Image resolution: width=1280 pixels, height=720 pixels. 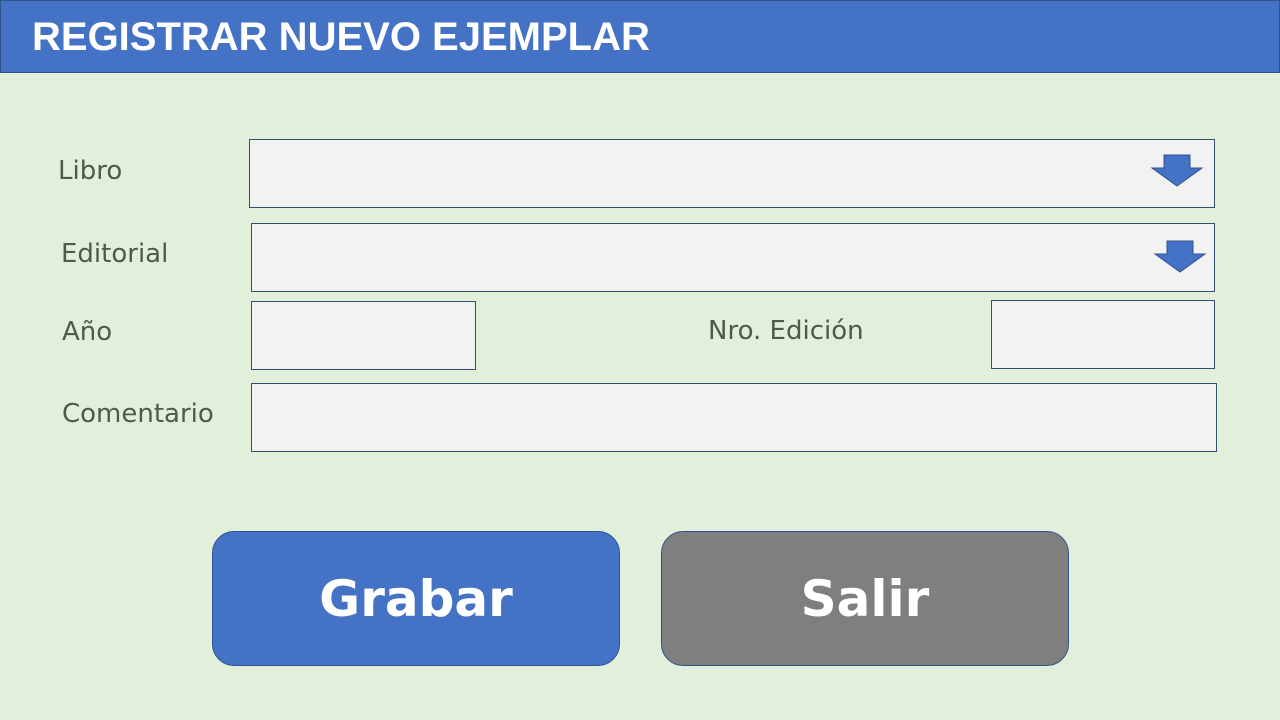 What do you see at coordinates (138, 414) in the screenshot?
I see `comentario-label: Comentario` at bounding box center [138, 414].